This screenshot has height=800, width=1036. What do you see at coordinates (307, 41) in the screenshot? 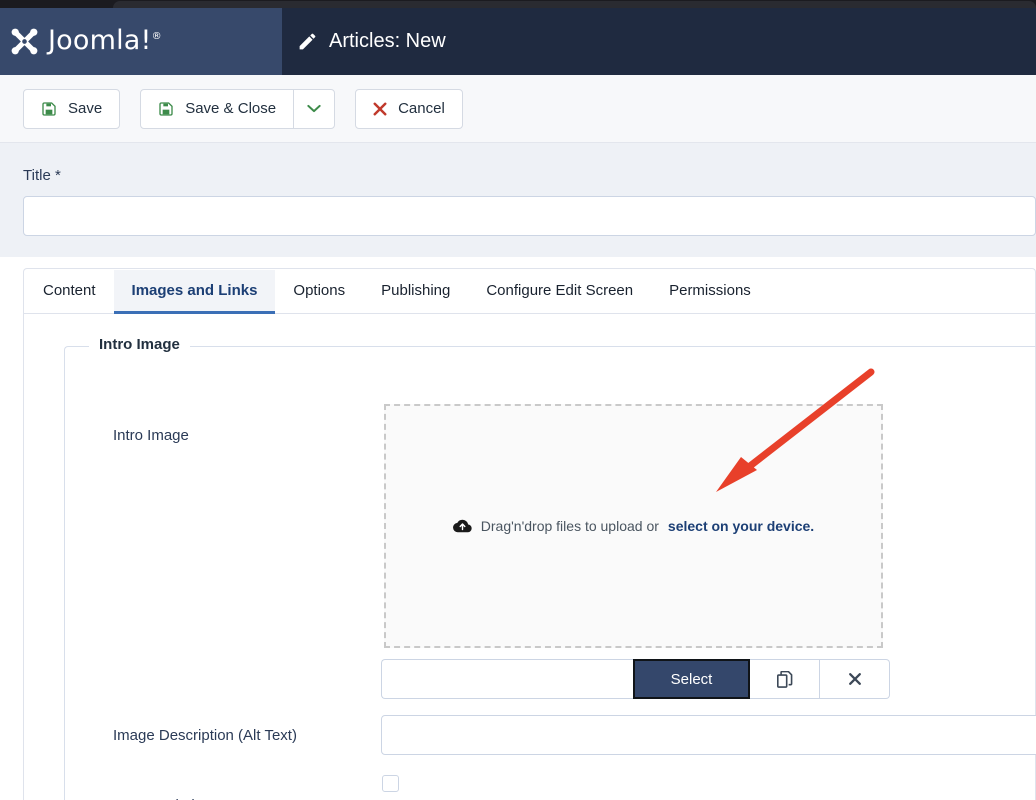
I see `pencil-icon` at bounding box center [307, 41].